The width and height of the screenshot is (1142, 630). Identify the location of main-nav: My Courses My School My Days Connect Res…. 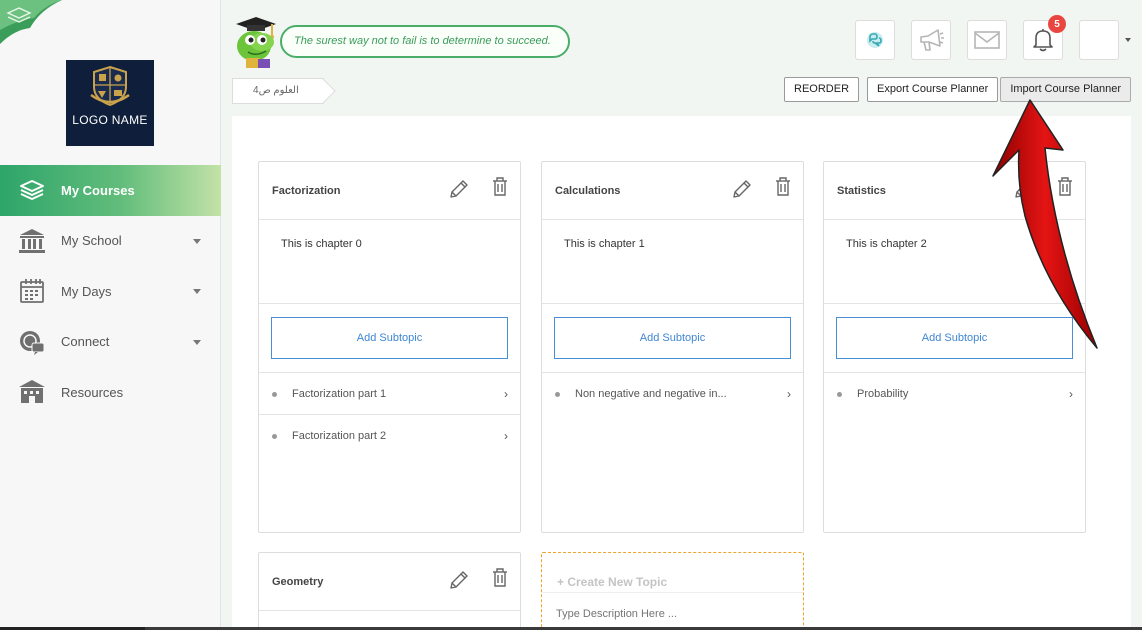
(110, 291).